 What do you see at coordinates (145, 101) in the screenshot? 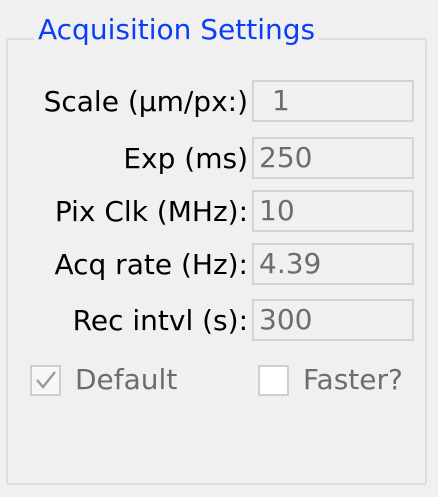
I see `scale-label: Scale (µm/px:)` at bounding box center [145, 101].